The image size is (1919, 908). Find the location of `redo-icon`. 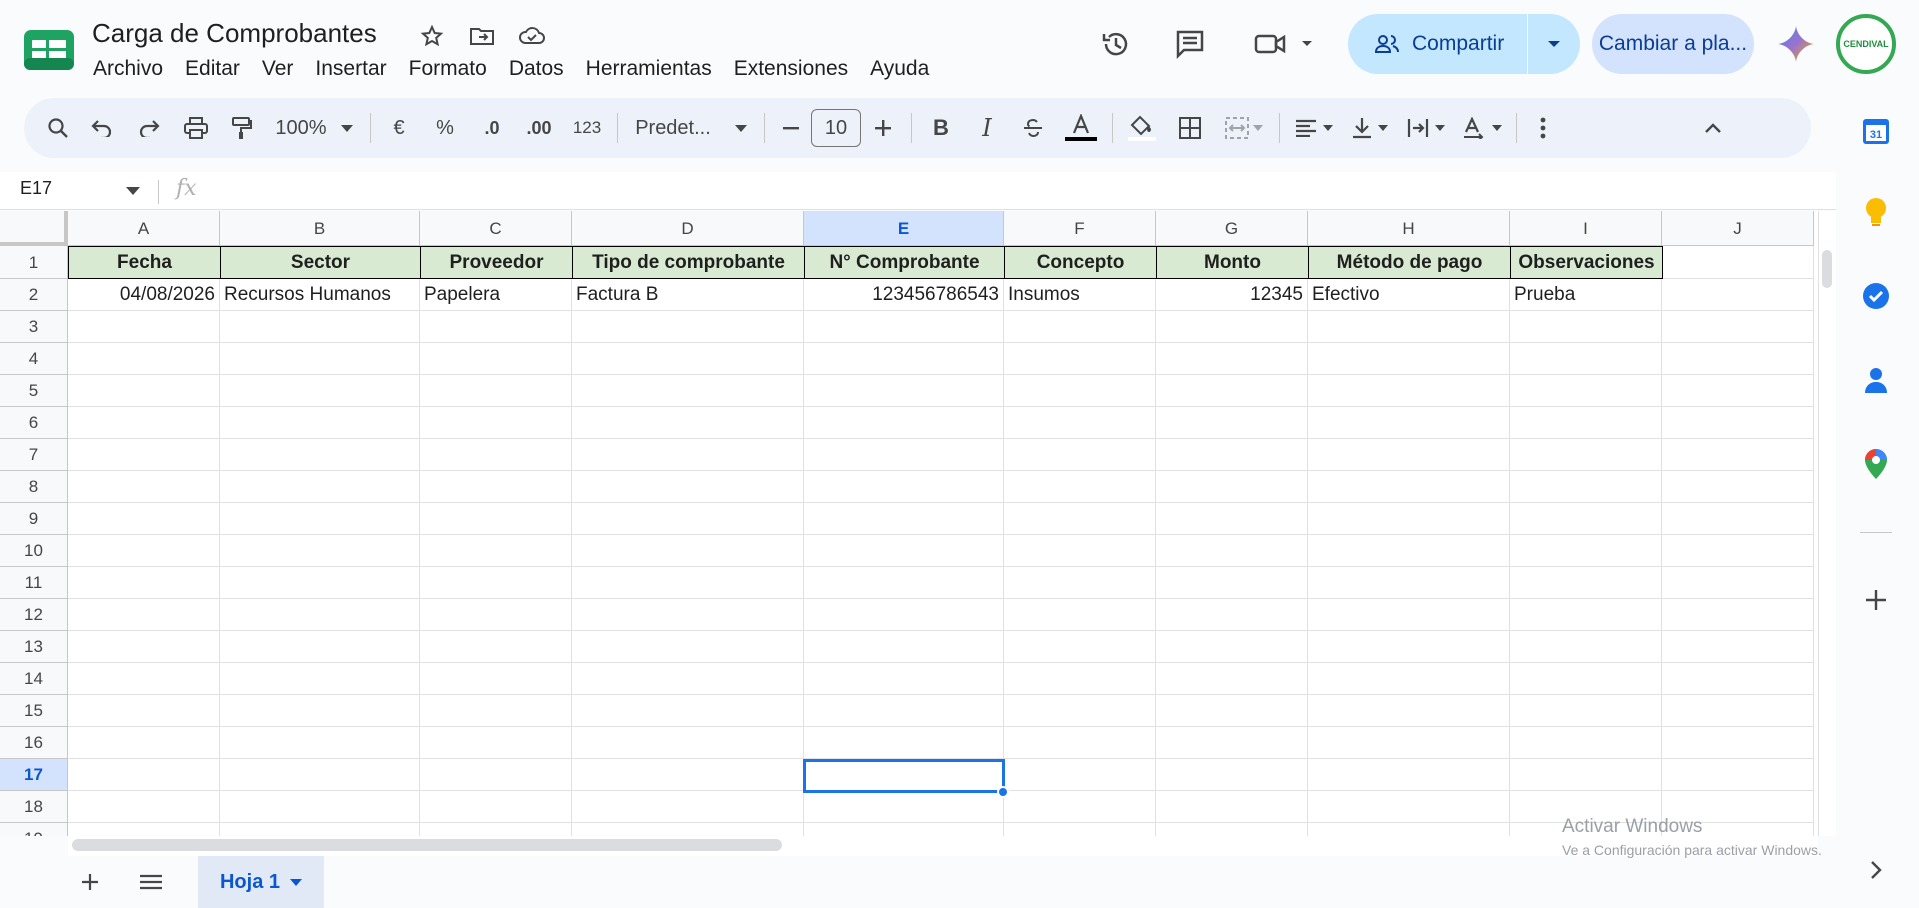

redo-icon is located at coordinates (149, 128).